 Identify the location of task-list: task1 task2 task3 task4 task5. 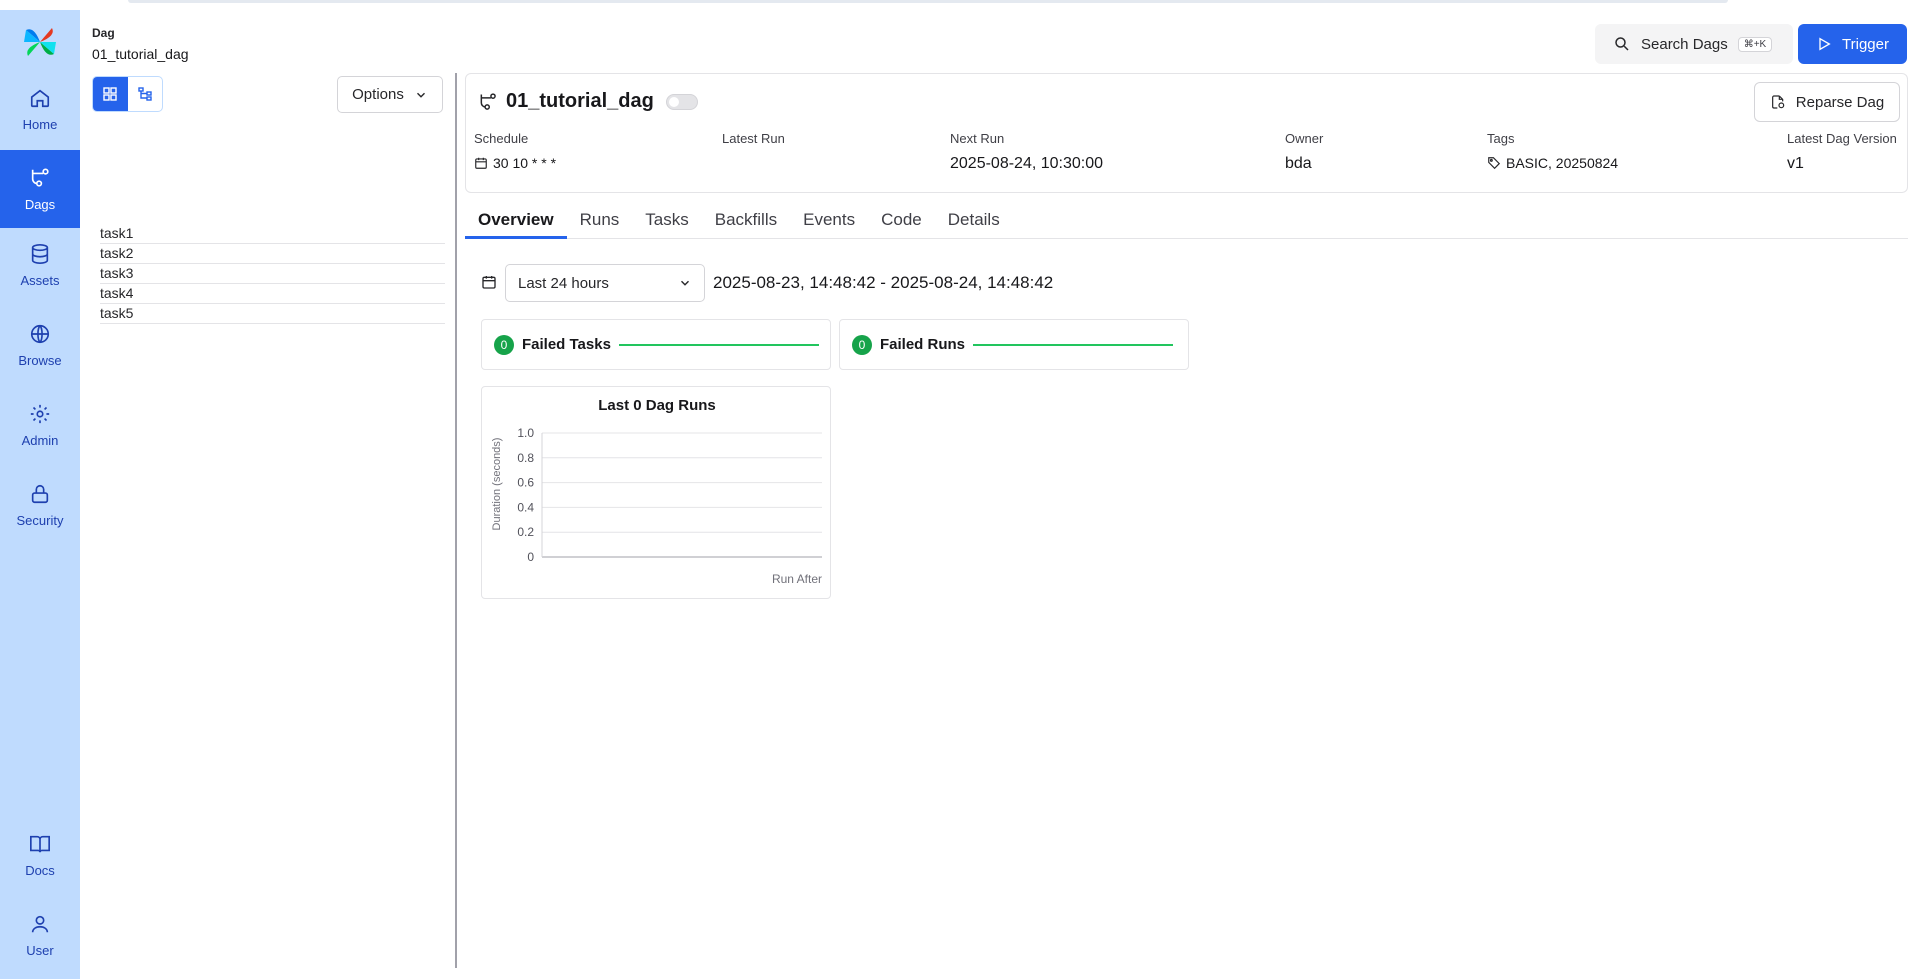
(272, 274).